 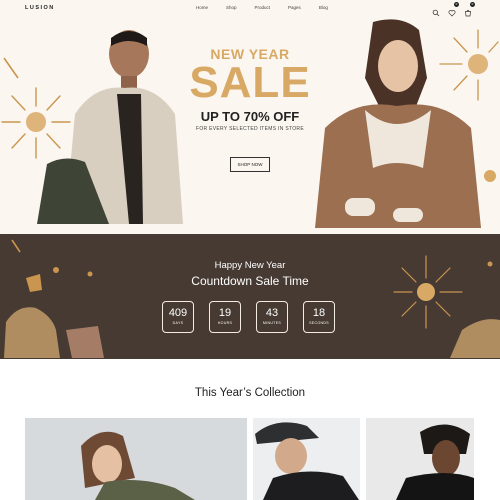 What do you see at coordinates (250, 393) in the screenshot?
I see `collection-title: This Year’s Collection` at bounding box center [250, 393].